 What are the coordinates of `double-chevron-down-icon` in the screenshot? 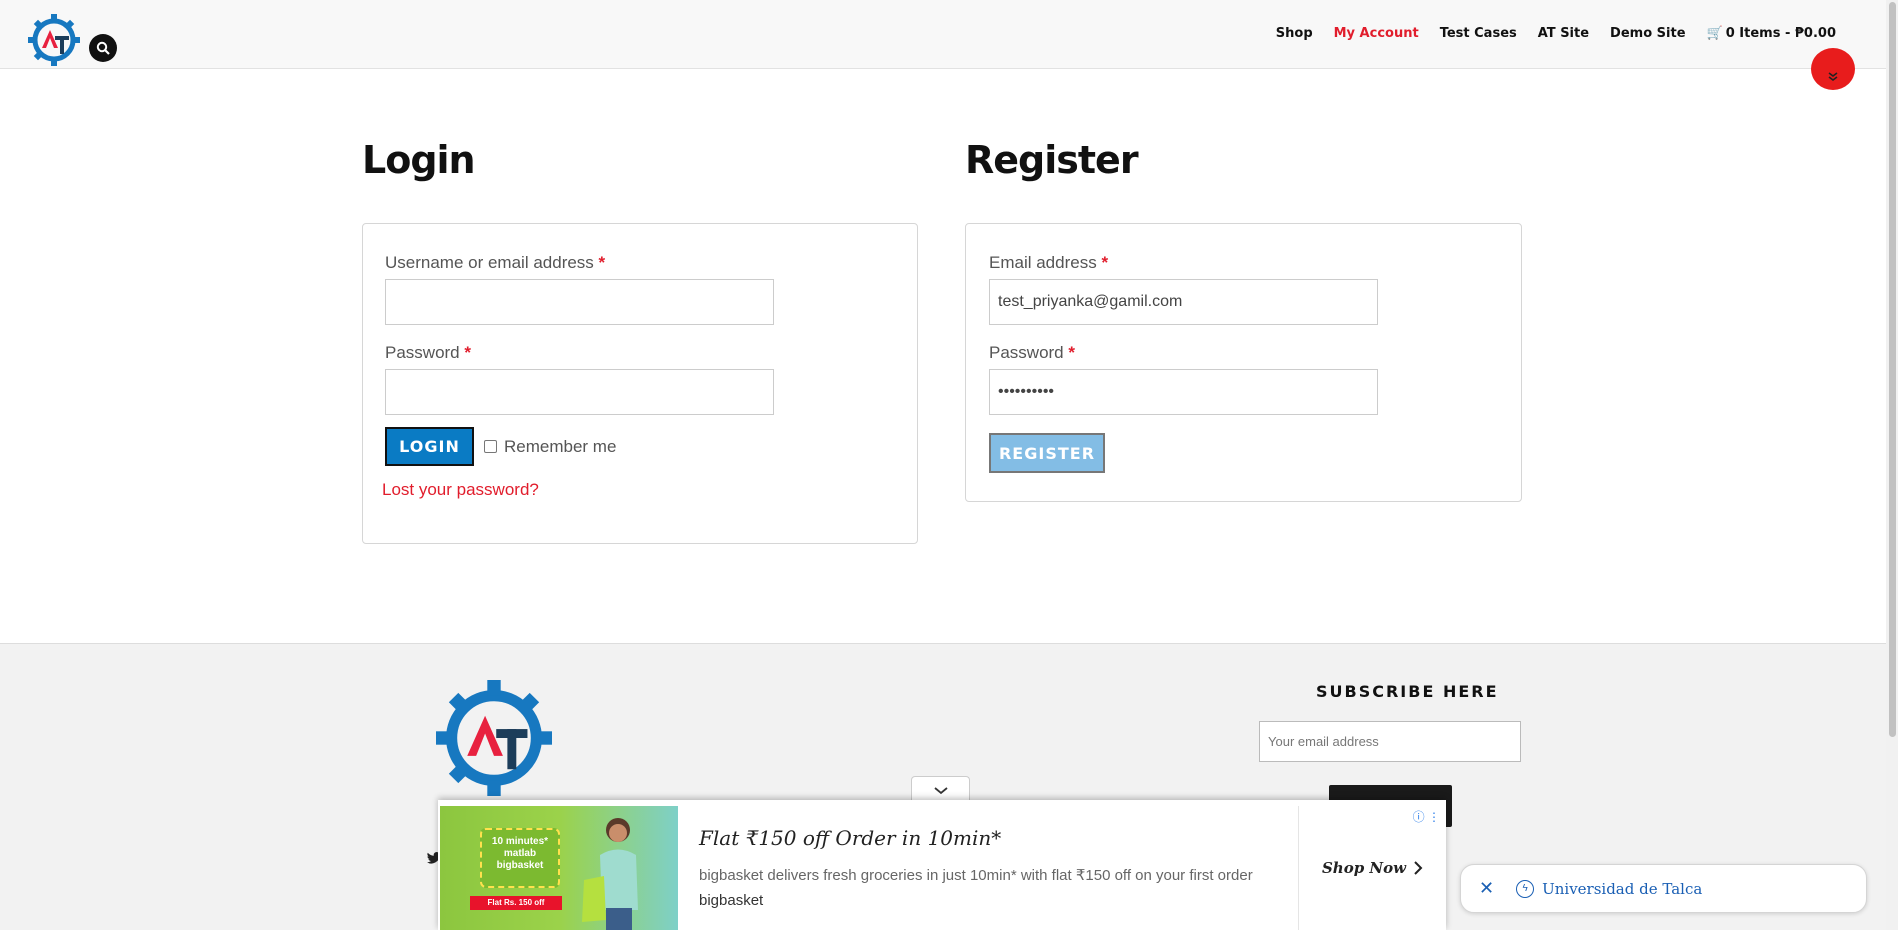 It's located at (1833, 76).